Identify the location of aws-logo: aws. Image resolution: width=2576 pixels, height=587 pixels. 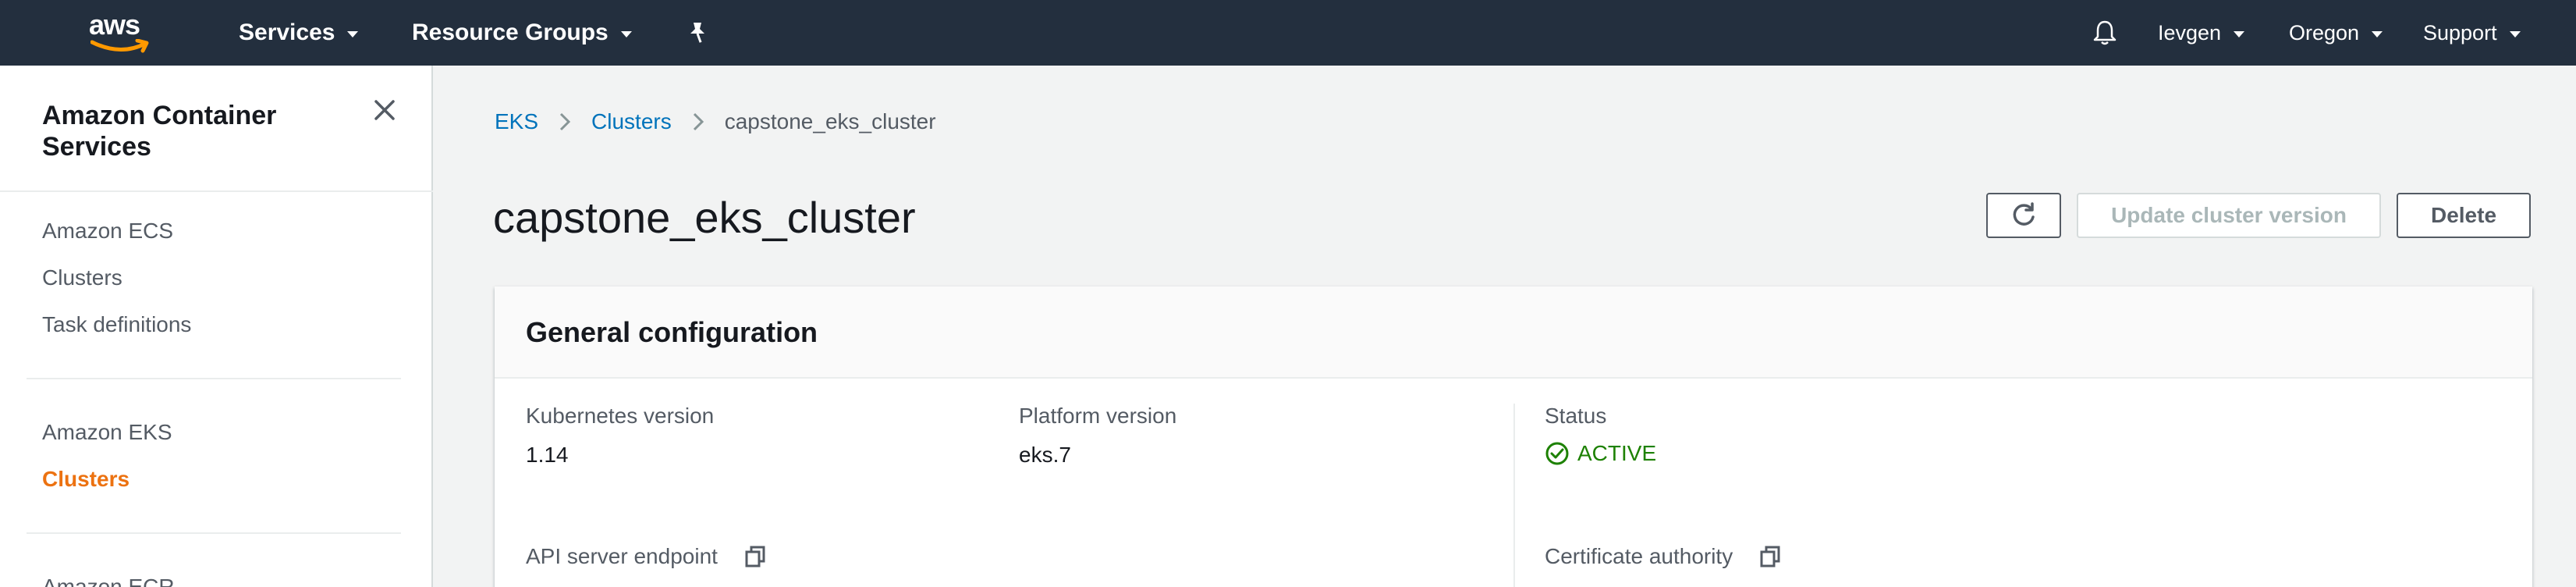
(121, 32).